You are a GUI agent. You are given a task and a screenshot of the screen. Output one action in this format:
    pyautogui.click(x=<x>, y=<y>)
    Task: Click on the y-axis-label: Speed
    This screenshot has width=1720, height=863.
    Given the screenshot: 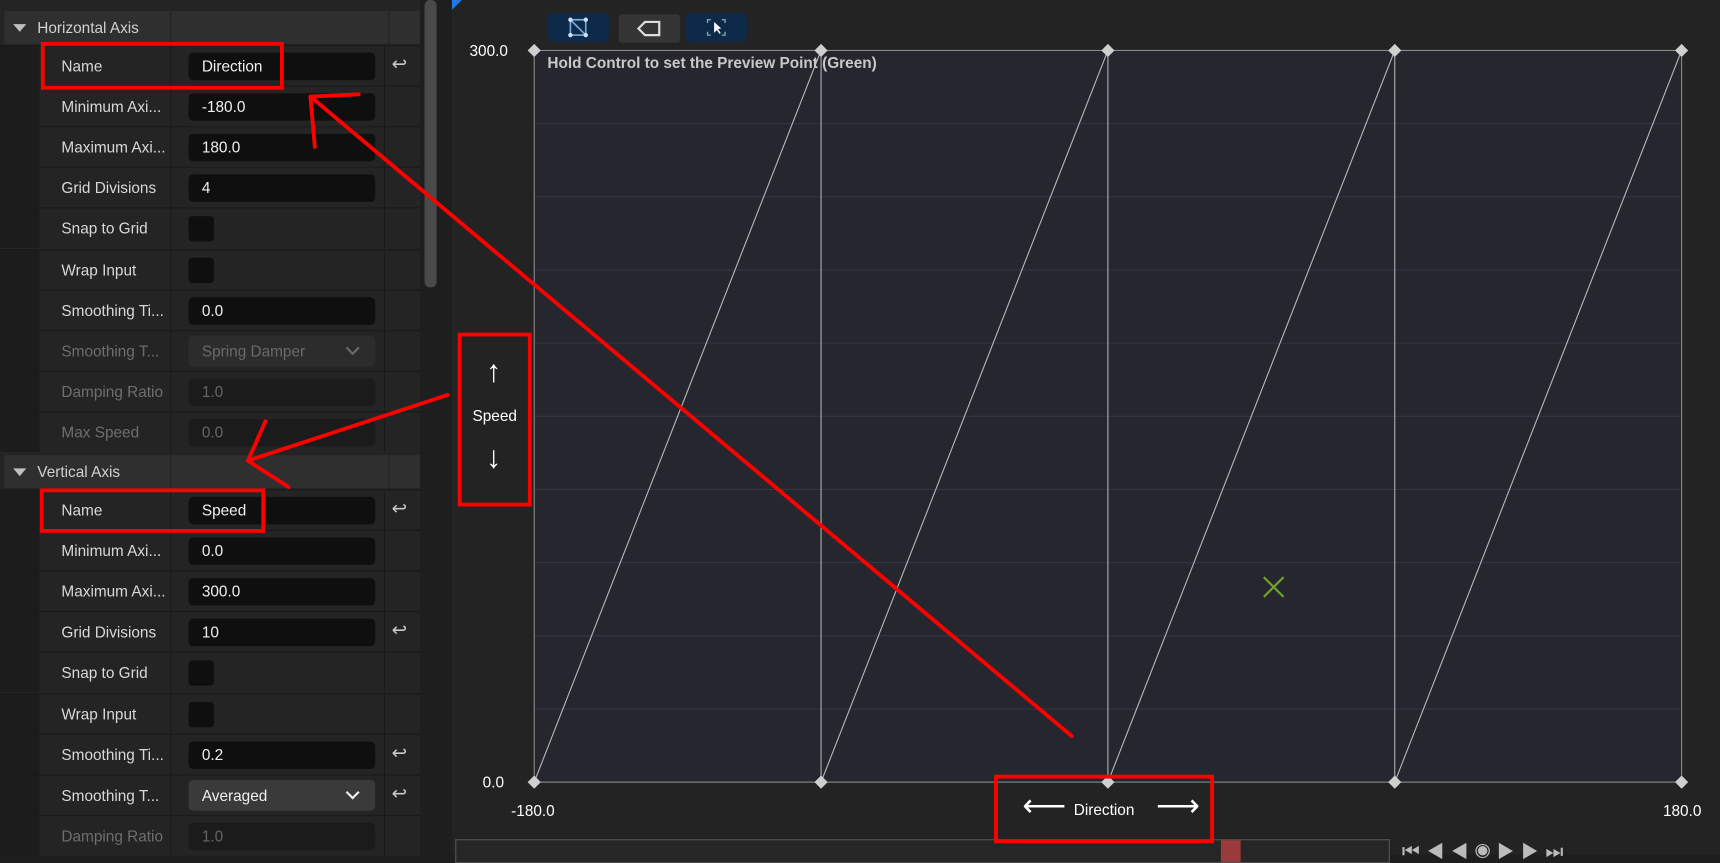 What is the action you would take?
    pyautogui.click(x=494, y=415)
    